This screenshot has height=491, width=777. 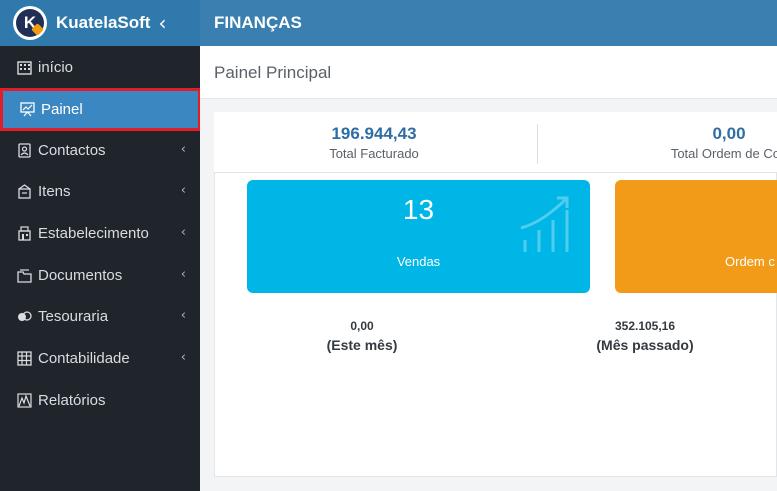 I want to click on sidebar-item-label: Contactos, so click(x=72, y=150).